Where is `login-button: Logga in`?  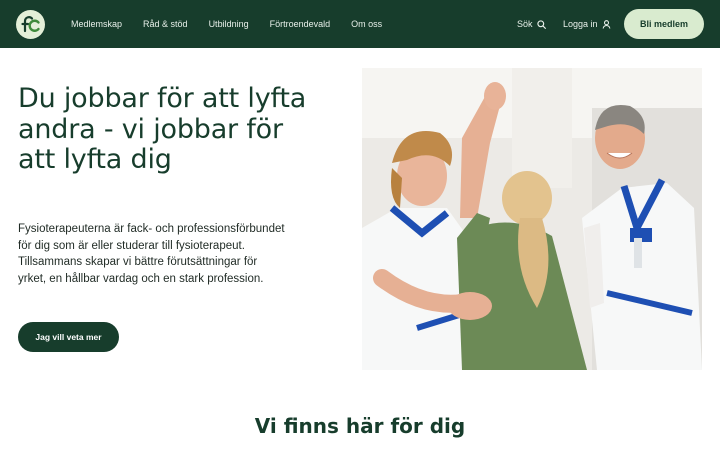
login-button: Logga in is located at coordinates (587, 24).